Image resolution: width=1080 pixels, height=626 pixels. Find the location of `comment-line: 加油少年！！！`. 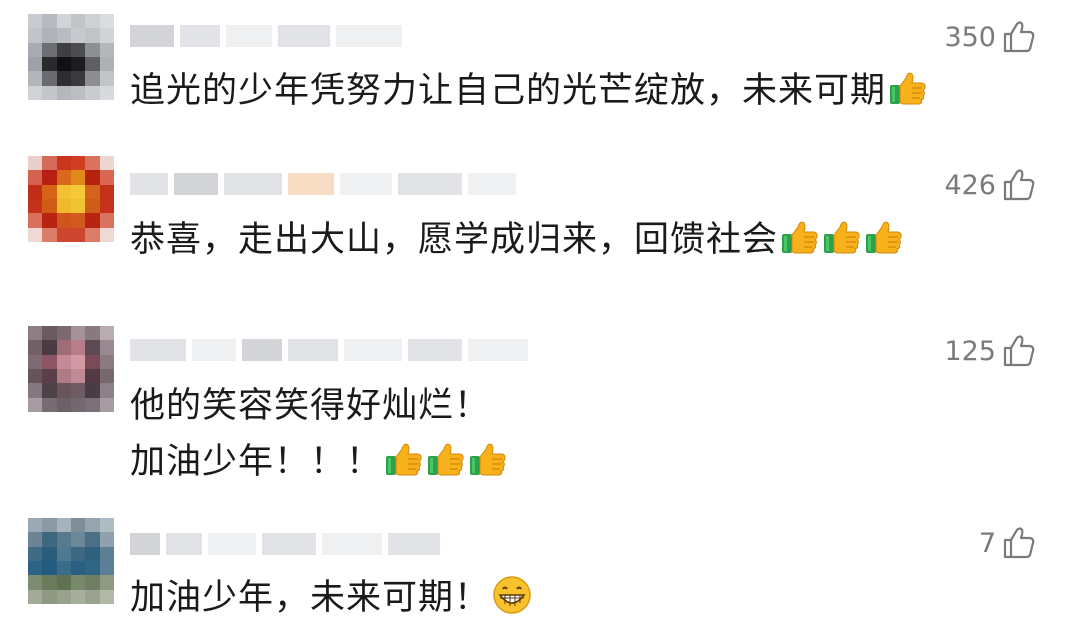

comment-line: 加油少年！！！ is located at coordinates (256, 462).